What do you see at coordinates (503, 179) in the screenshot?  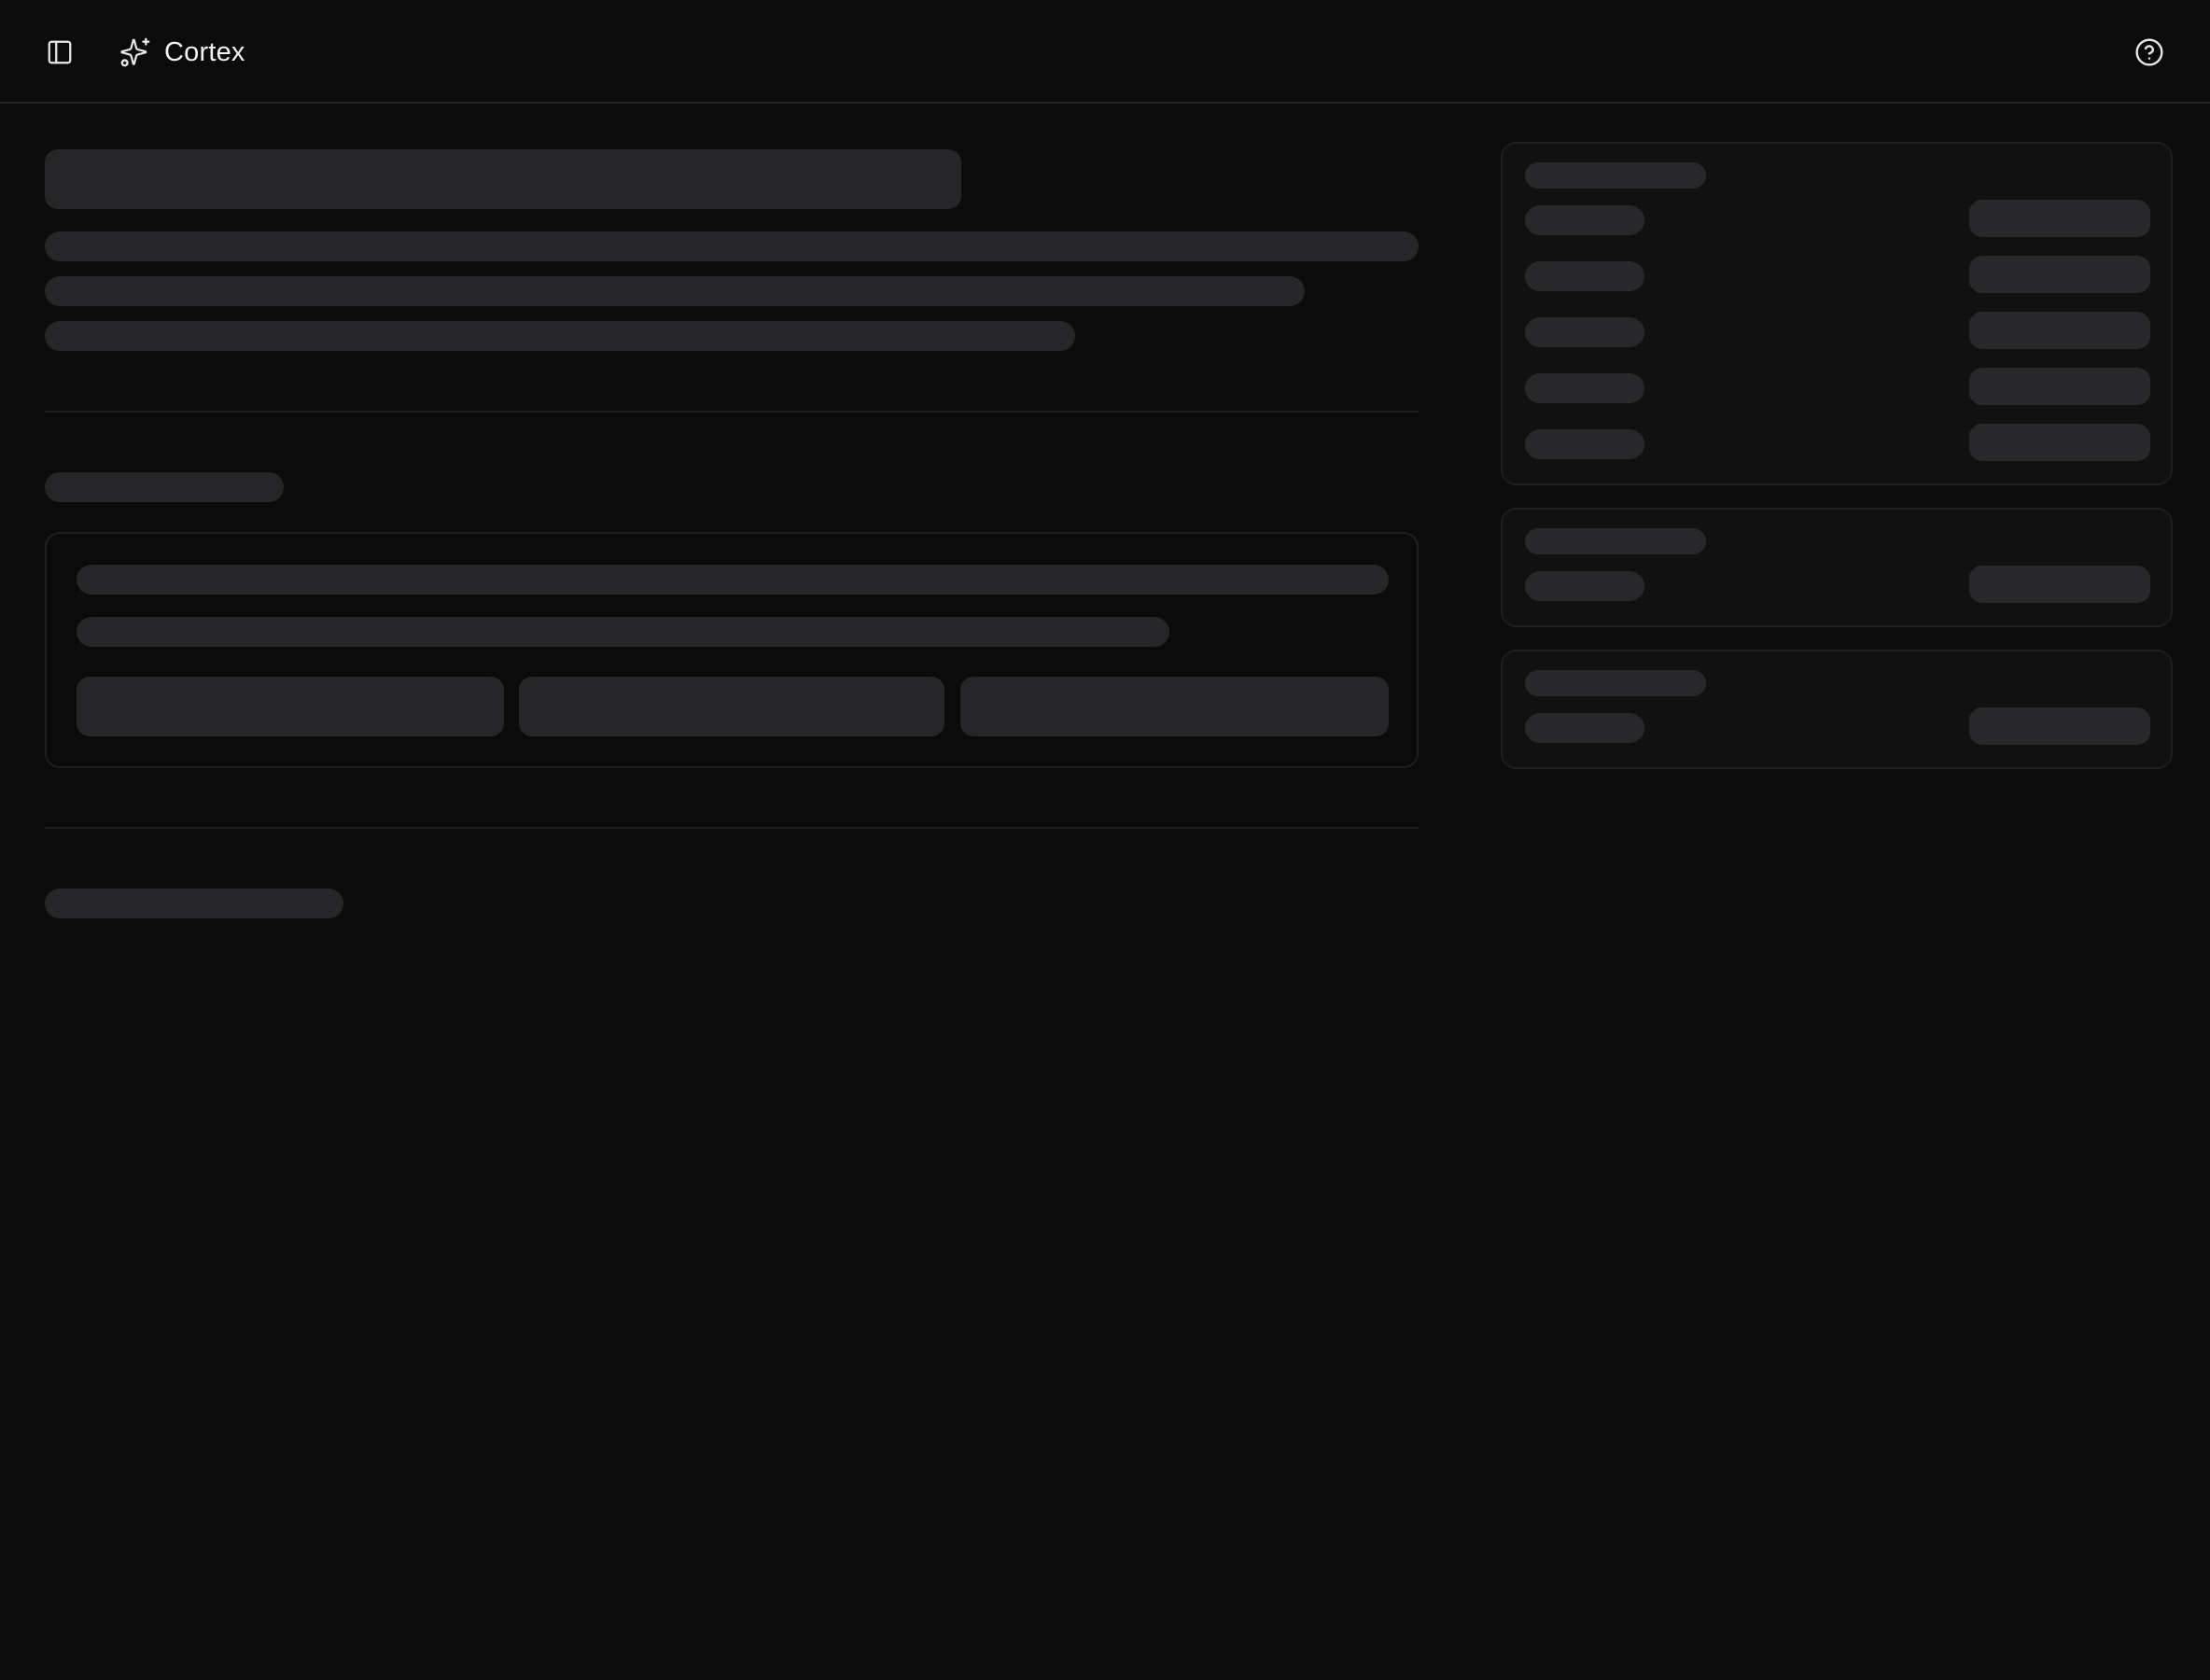 I see `title-skeleton` at bounding box center [503, 179].